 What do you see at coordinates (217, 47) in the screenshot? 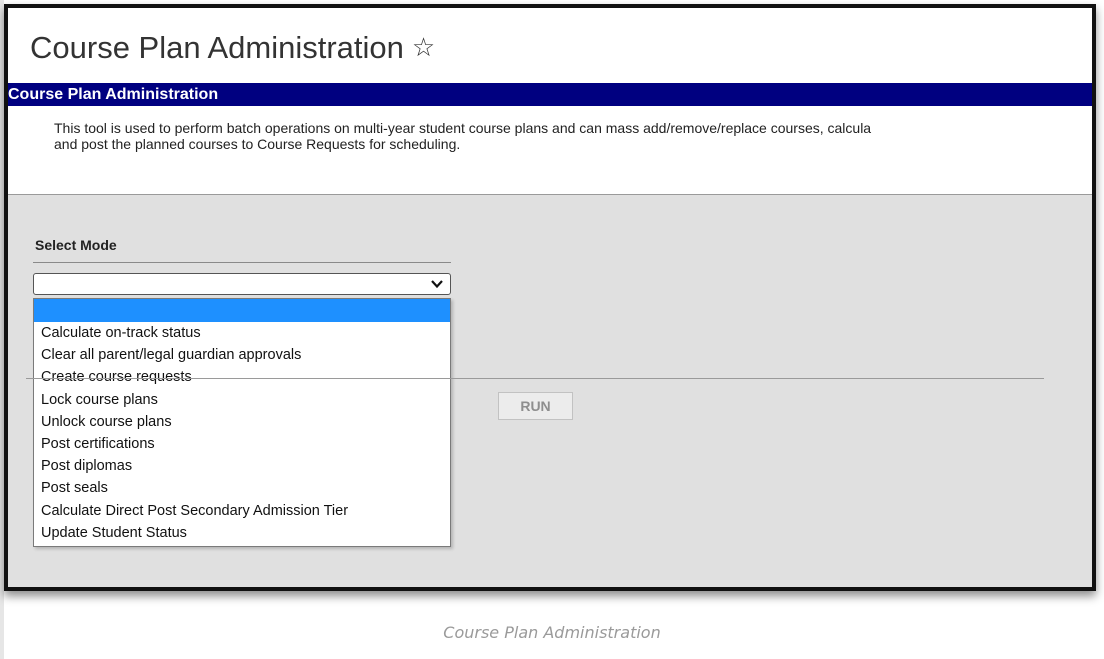
I see `page-title-text: Course Plan Administration` at bounding box center [217, 47].